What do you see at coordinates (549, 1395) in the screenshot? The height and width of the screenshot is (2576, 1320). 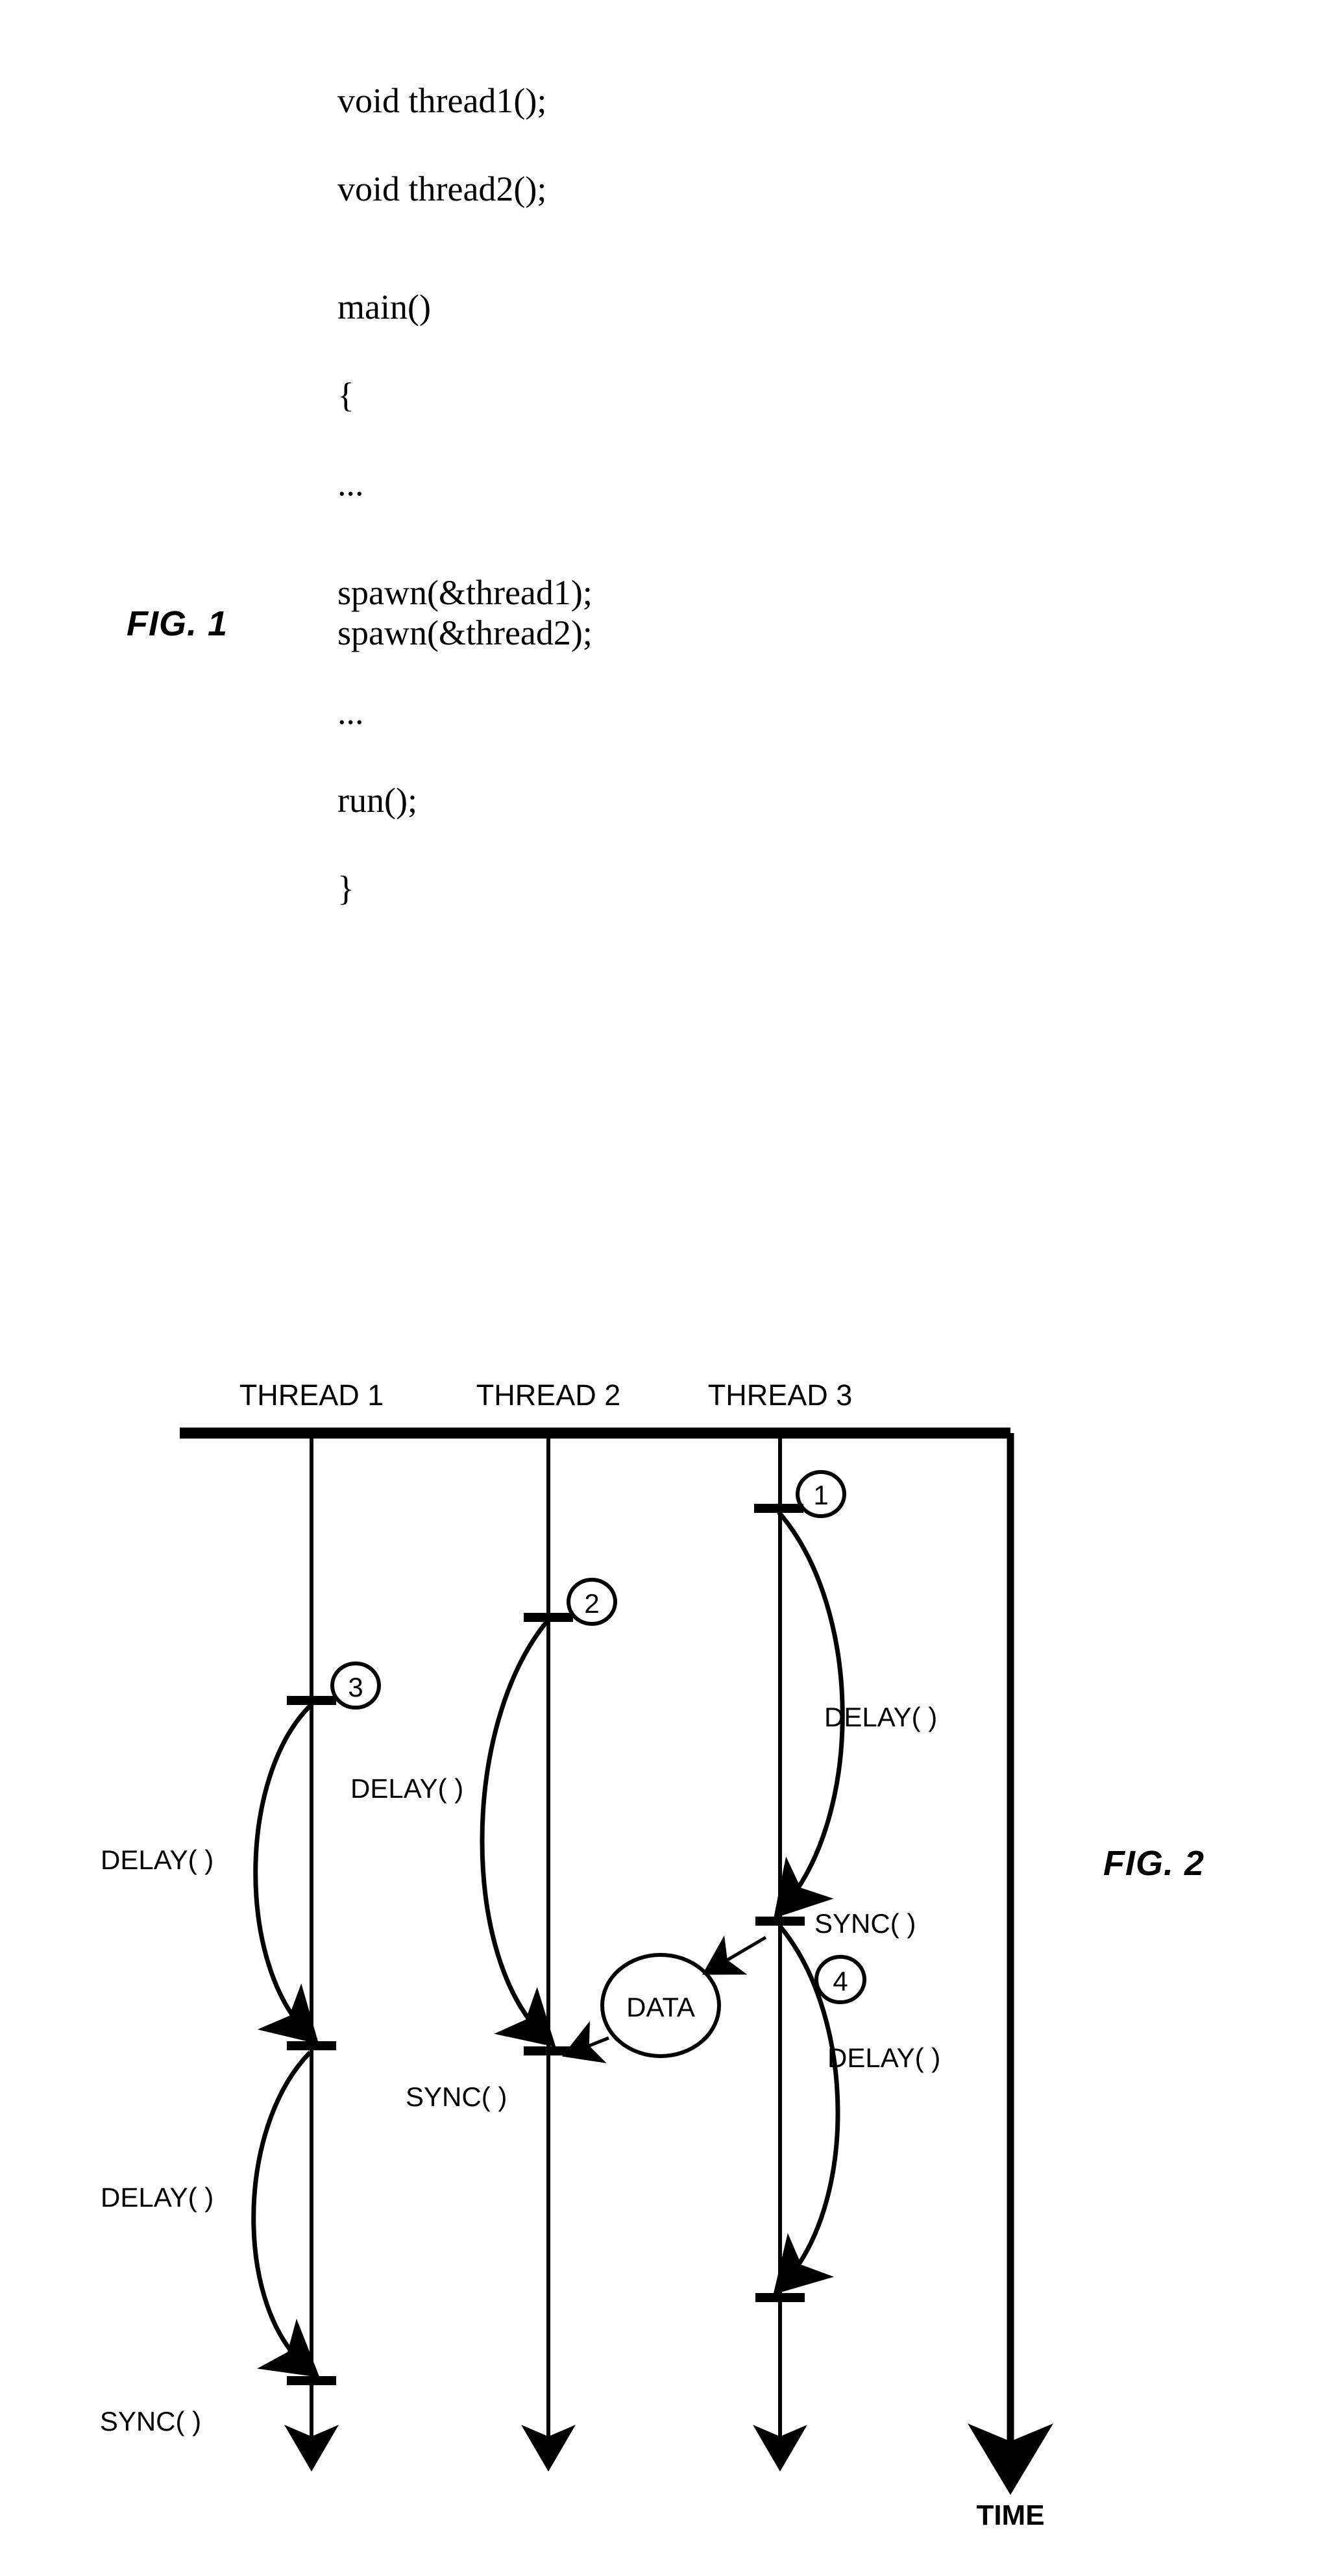 I see `thread-2-header: THREAD 2` at bounding box center [549, 1395].